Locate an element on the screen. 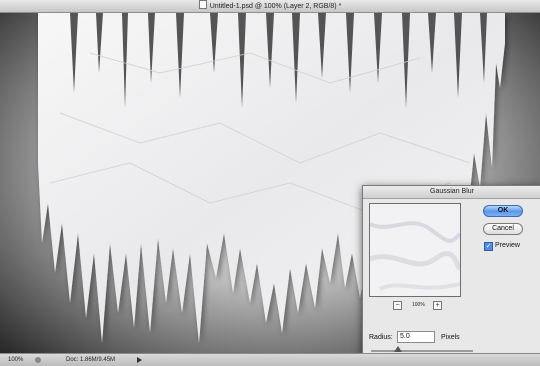 The image size is (540, 366). radius-label: Radius: is located at coordinates (381, 337).